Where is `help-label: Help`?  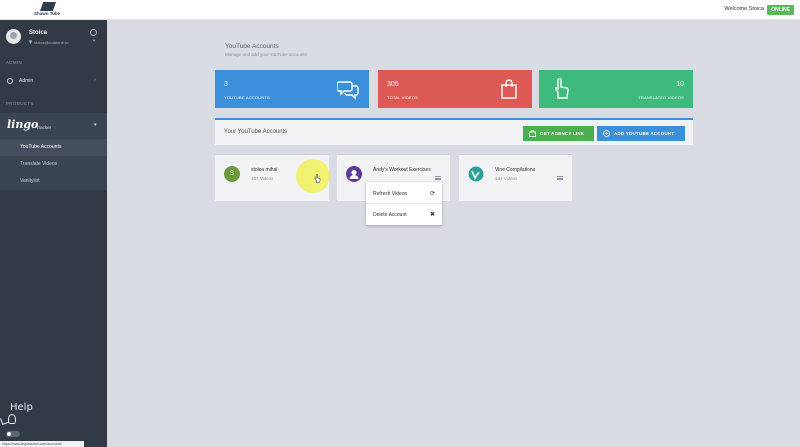 help-label: Help is located at coordinates (21, 407).